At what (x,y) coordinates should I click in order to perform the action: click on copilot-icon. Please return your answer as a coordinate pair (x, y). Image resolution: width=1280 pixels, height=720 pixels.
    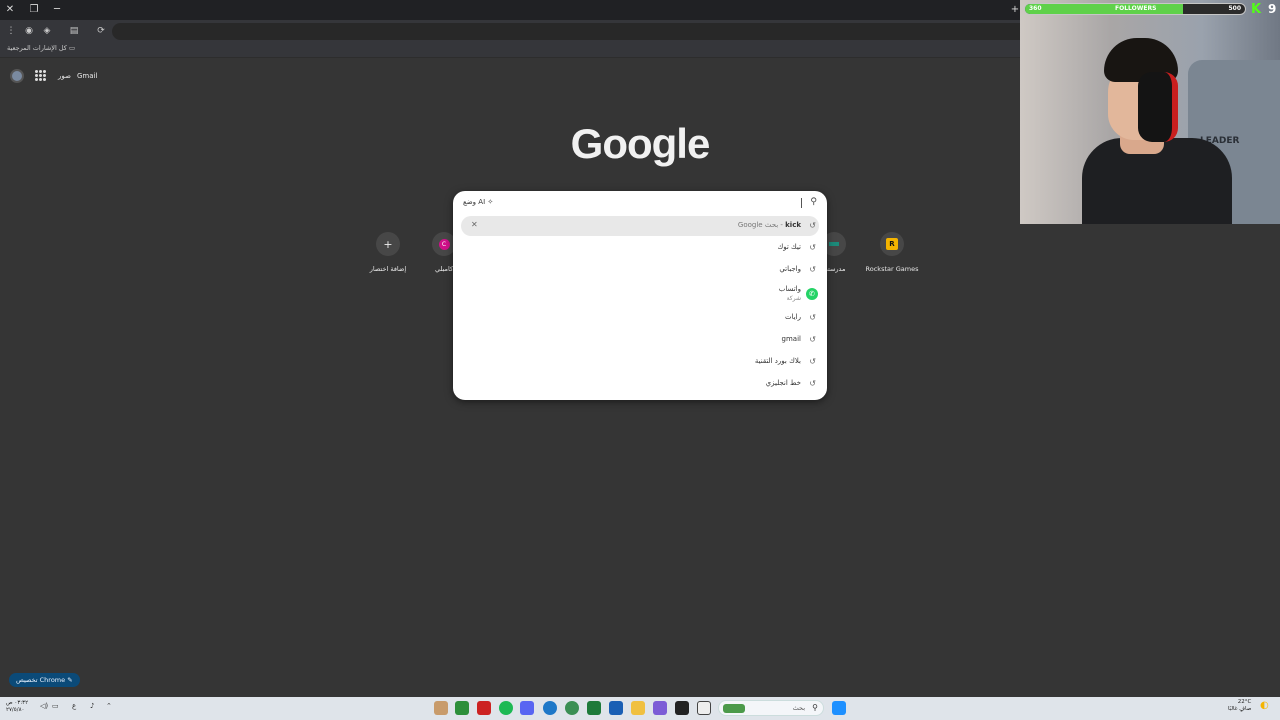
    Looking at the image, I should click on (660, 708).